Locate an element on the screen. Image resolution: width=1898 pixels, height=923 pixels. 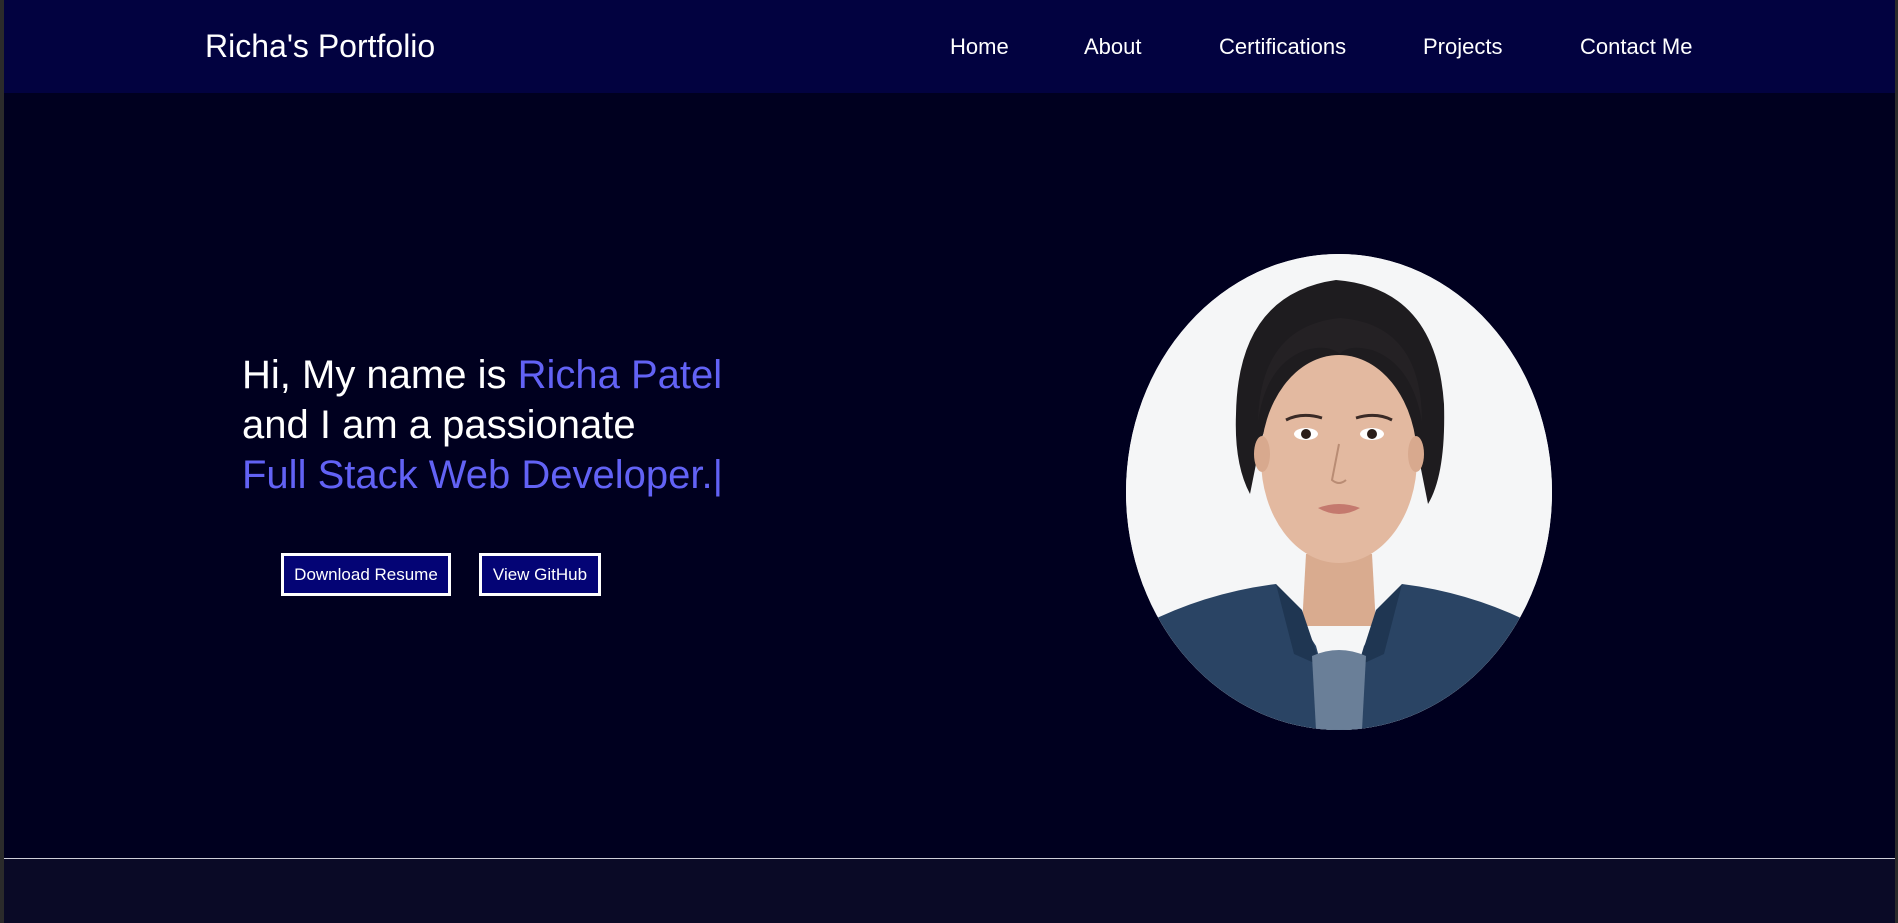
hero-line-3: Full Stack Web Developer.| is located at coordinates (482, 475).